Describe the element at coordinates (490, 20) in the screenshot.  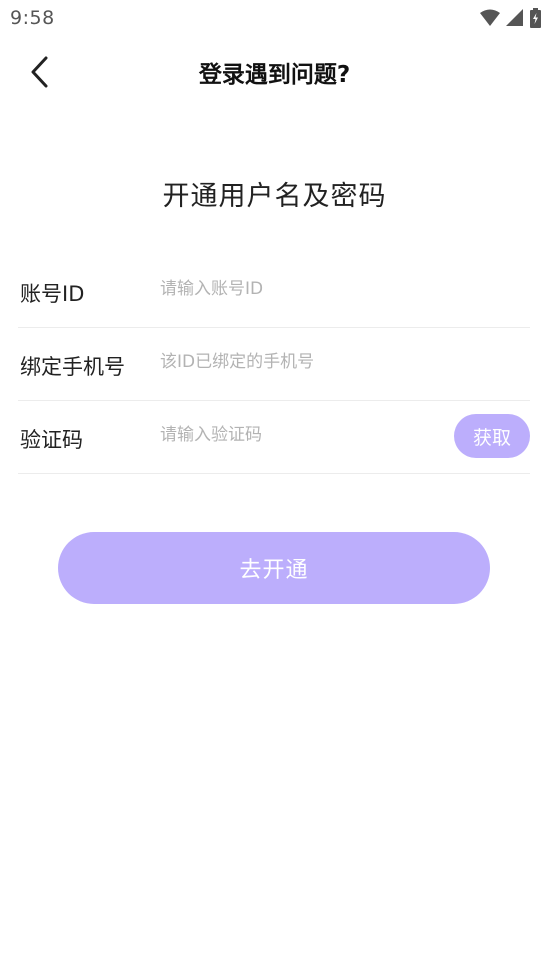
I see `wifi-icon` at that location.